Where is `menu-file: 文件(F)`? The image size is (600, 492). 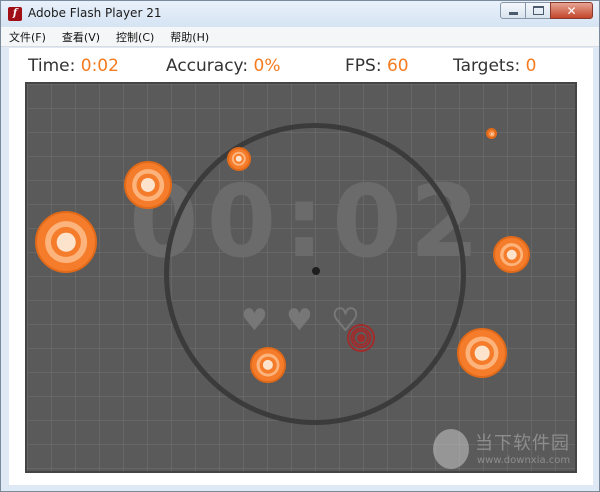 menu-file: 文件(F) is located at coordinates (27, 37).